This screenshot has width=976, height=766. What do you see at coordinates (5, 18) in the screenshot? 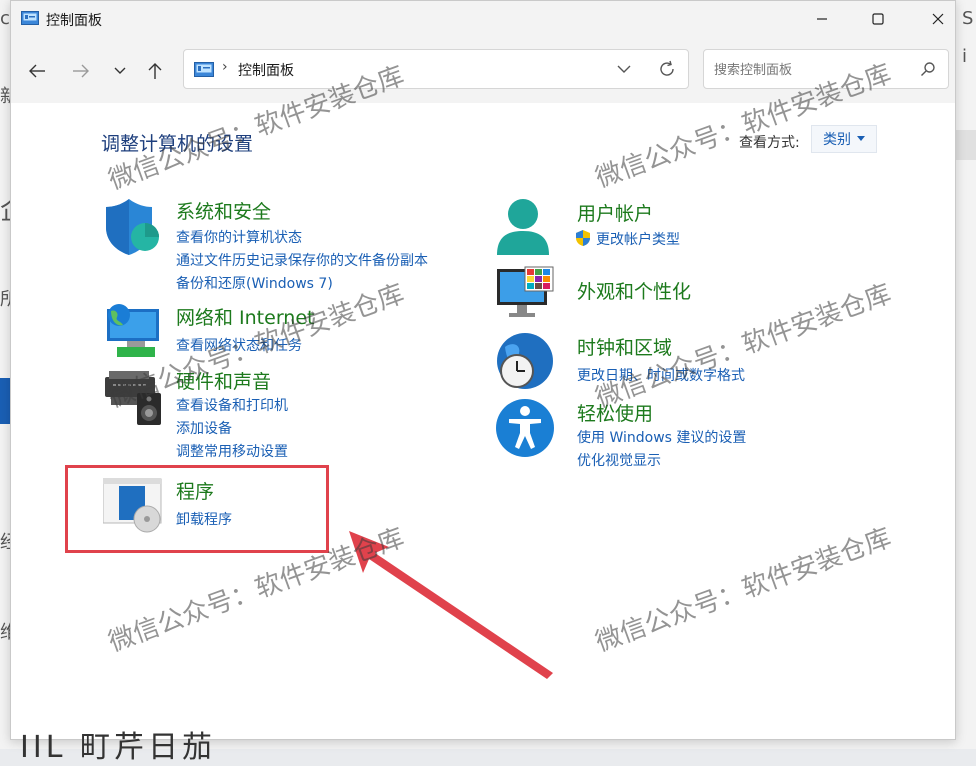
I see `background-glyph: c` at bounding box center [5, 18].